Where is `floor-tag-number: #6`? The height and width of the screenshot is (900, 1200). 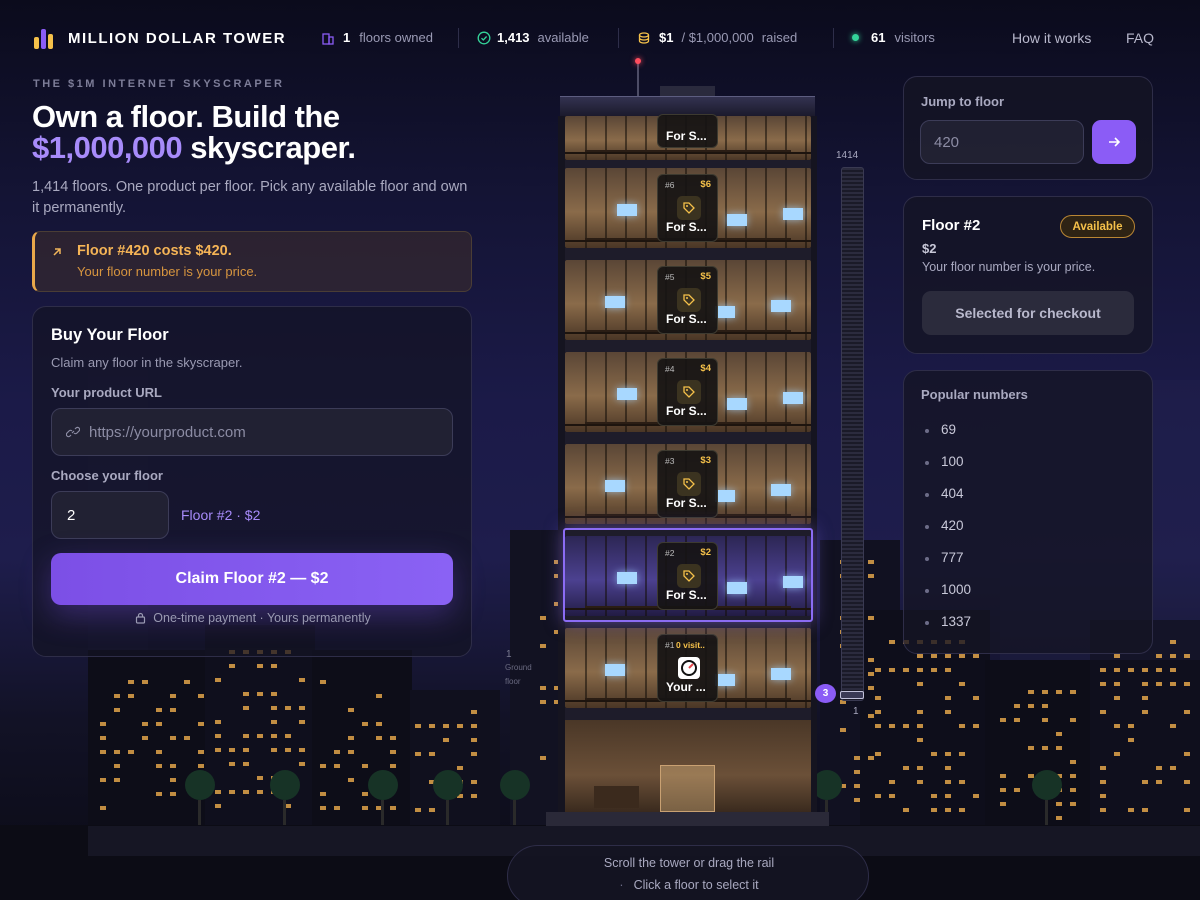 floor-tag-number: #6 is located at coordinates (670, 185).